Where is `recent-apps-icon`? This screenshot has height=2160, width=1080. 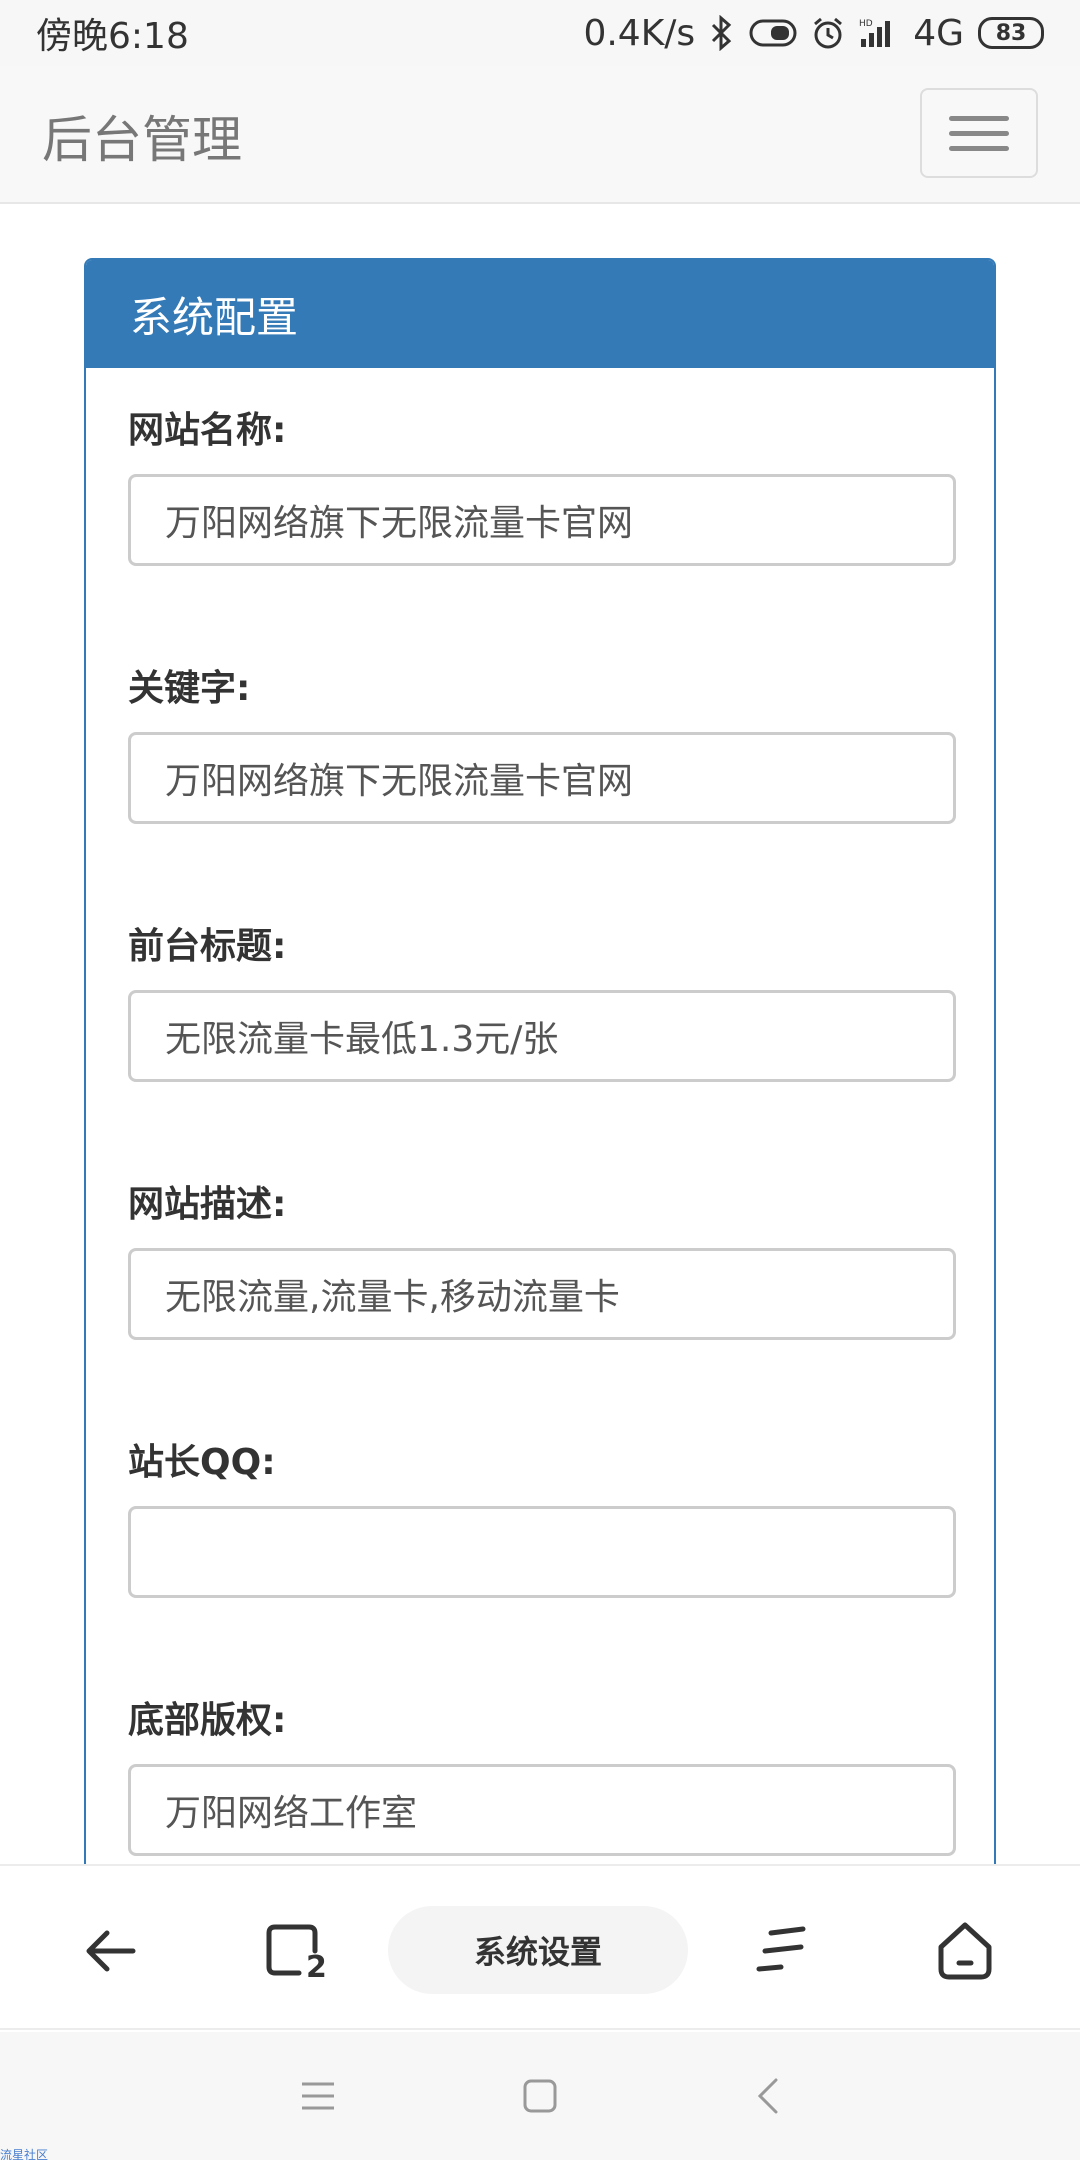 recent-apps-icon is located at coordinates (318, 2096).